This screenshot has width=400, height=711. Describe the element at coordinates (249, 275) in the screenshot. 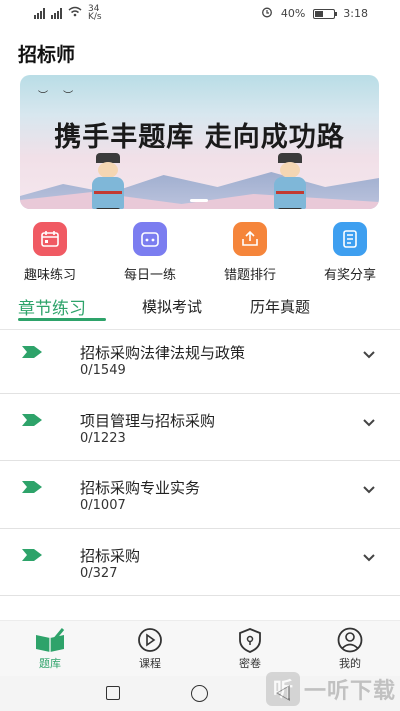

I see `quick-nav-label: 错题排行` at that location.